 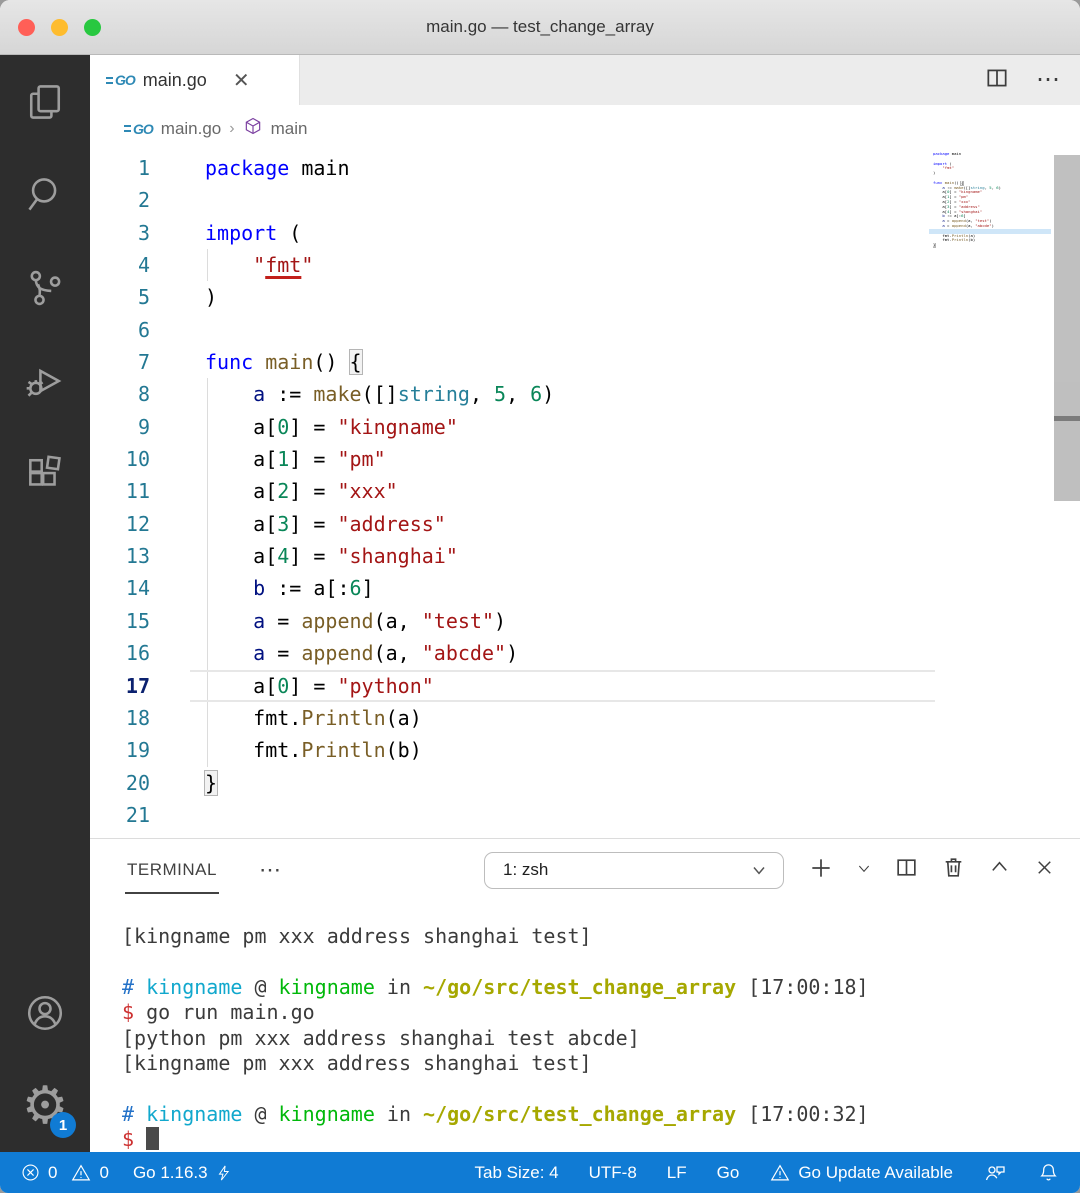 I want to click on code-line: 7 func main() {, so click(x=585, y=362).